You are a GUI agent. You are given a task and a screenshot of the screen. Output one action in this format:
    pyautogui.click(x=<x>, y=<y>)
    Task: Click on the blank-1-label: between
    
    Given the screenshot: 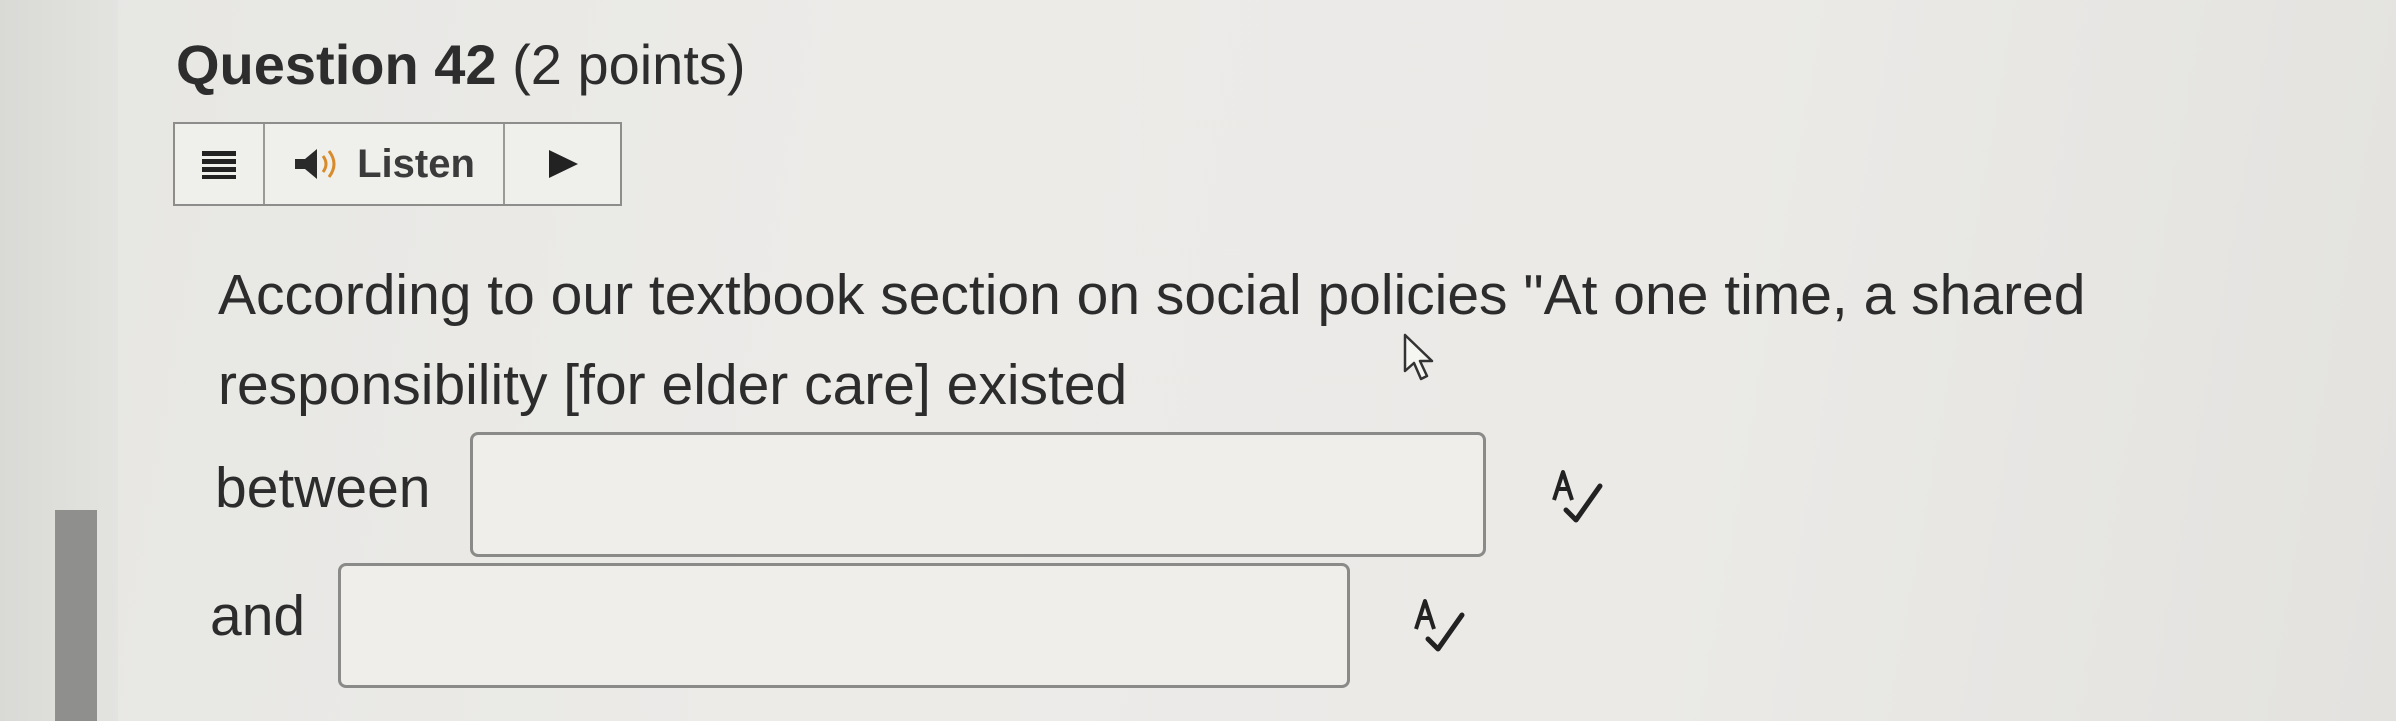 What is the action you would take?
    pyautogui.click(x=323, y=488)
    